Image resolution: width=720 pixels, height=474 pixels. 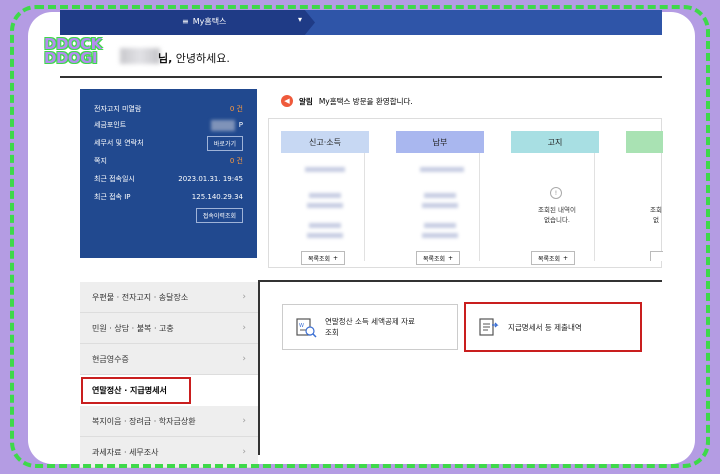 What do you see at coordinates (194, 58) in the screenshot?
I see `greeting-text: 님, 안녕하세요.` at bounding box center [194, 58].